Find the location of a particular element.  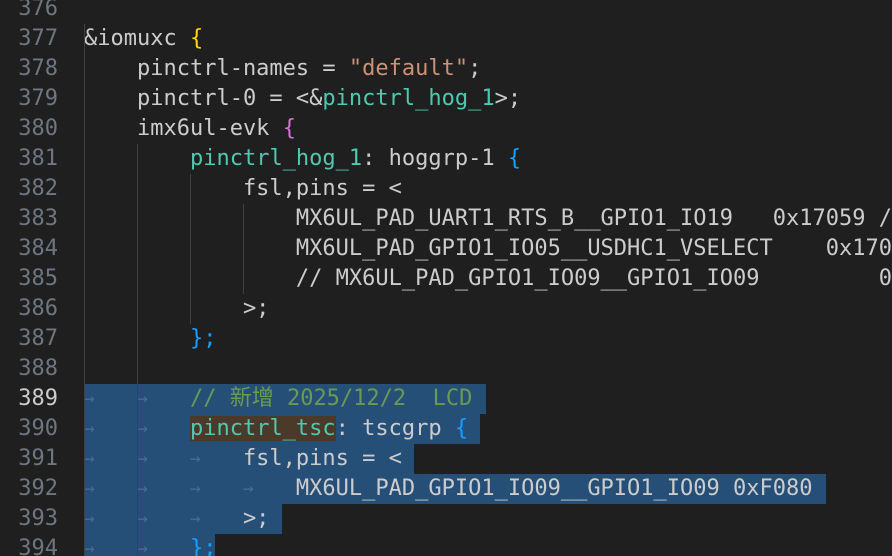

code-token: pinctrl_tsc is located at coordinates (262, 428).